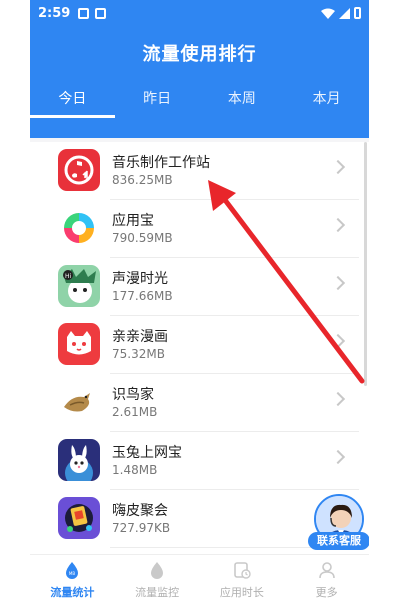 The height and width of the screenshot is (600, 400). What do you see at coordinates (142, 180) in the screenshot?
I see `app-usage: 836.25MB` at bounding box center [142, 180].